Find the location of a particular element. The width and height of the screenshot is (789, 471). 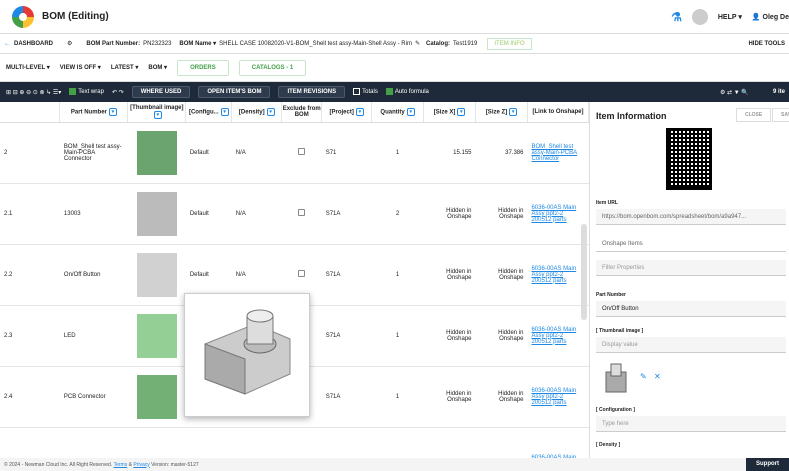

part-number-cell: PCB Connector is located at coordinates (93, 397).